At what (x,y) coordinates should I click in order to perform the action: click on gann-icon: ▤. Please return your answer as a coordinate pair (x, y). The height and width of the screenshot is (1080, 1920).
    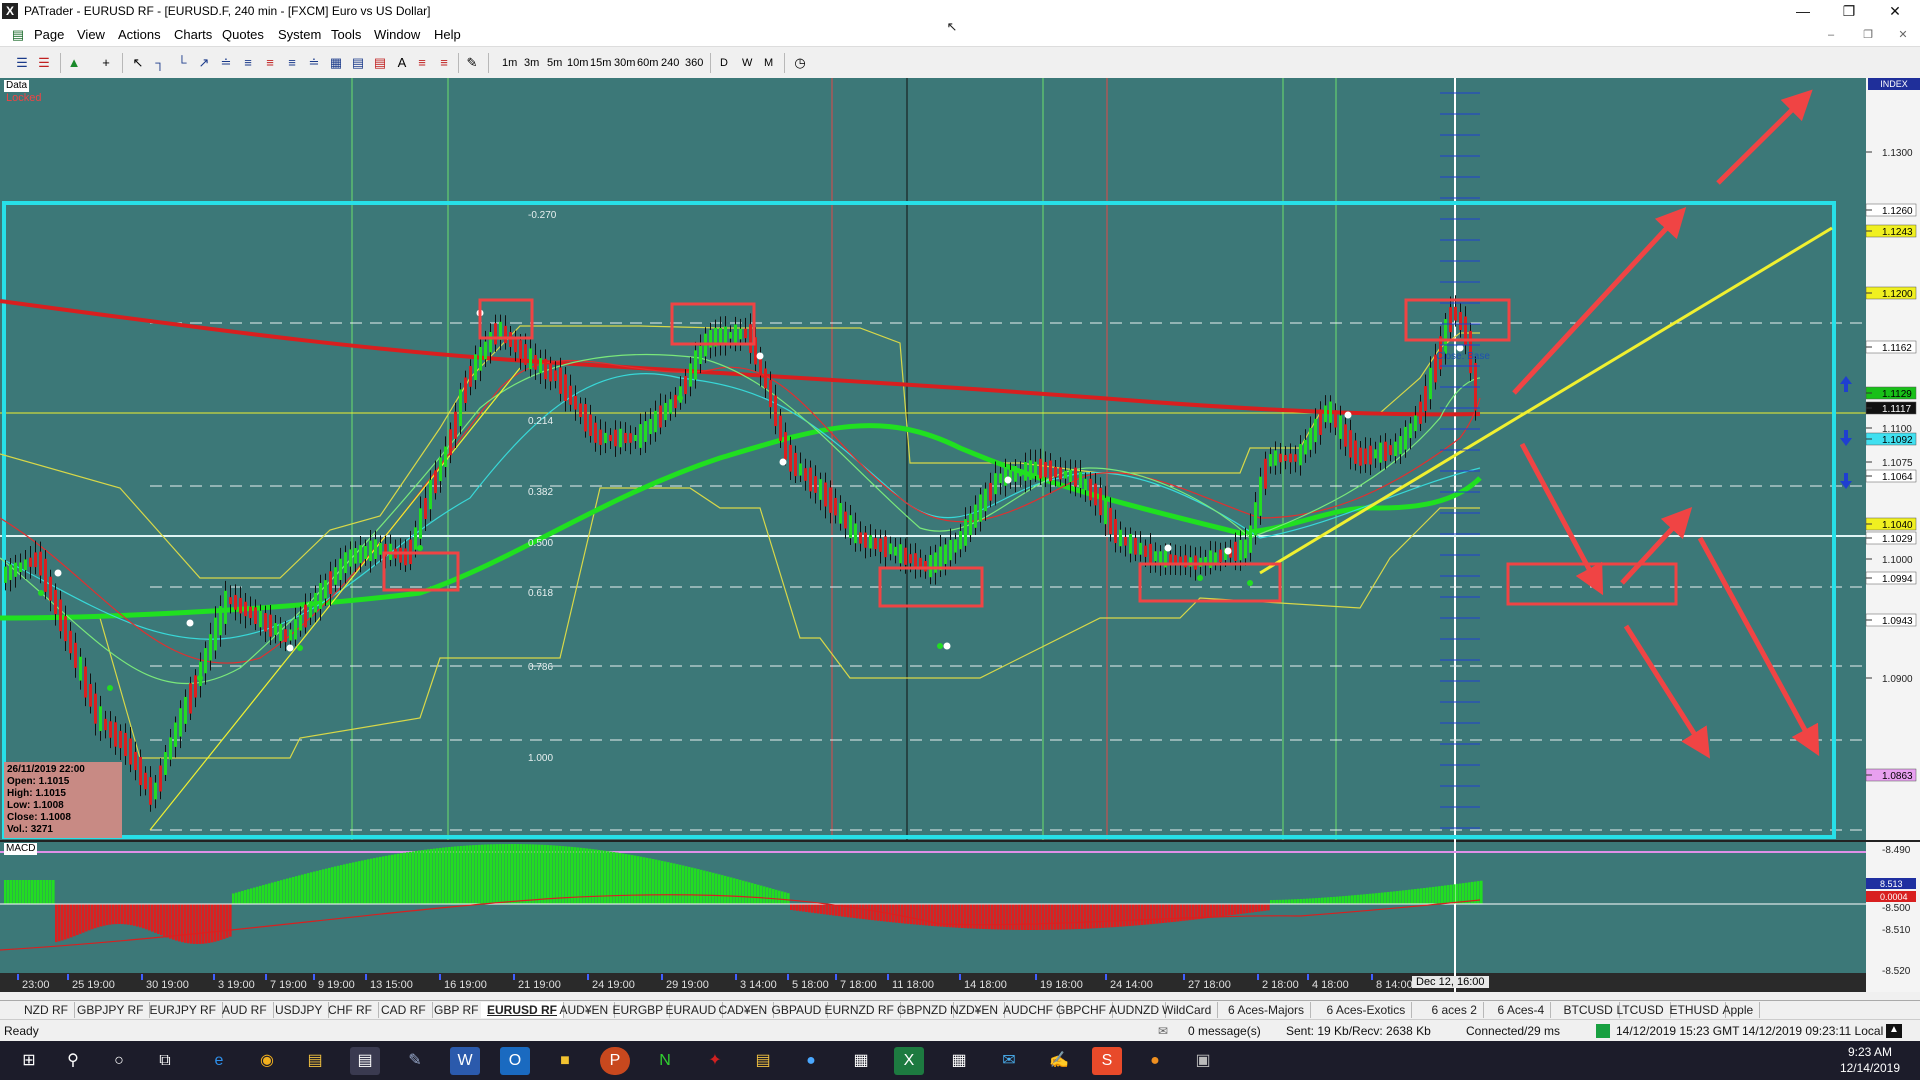
    Looking at the image, I should click on (380, 63).